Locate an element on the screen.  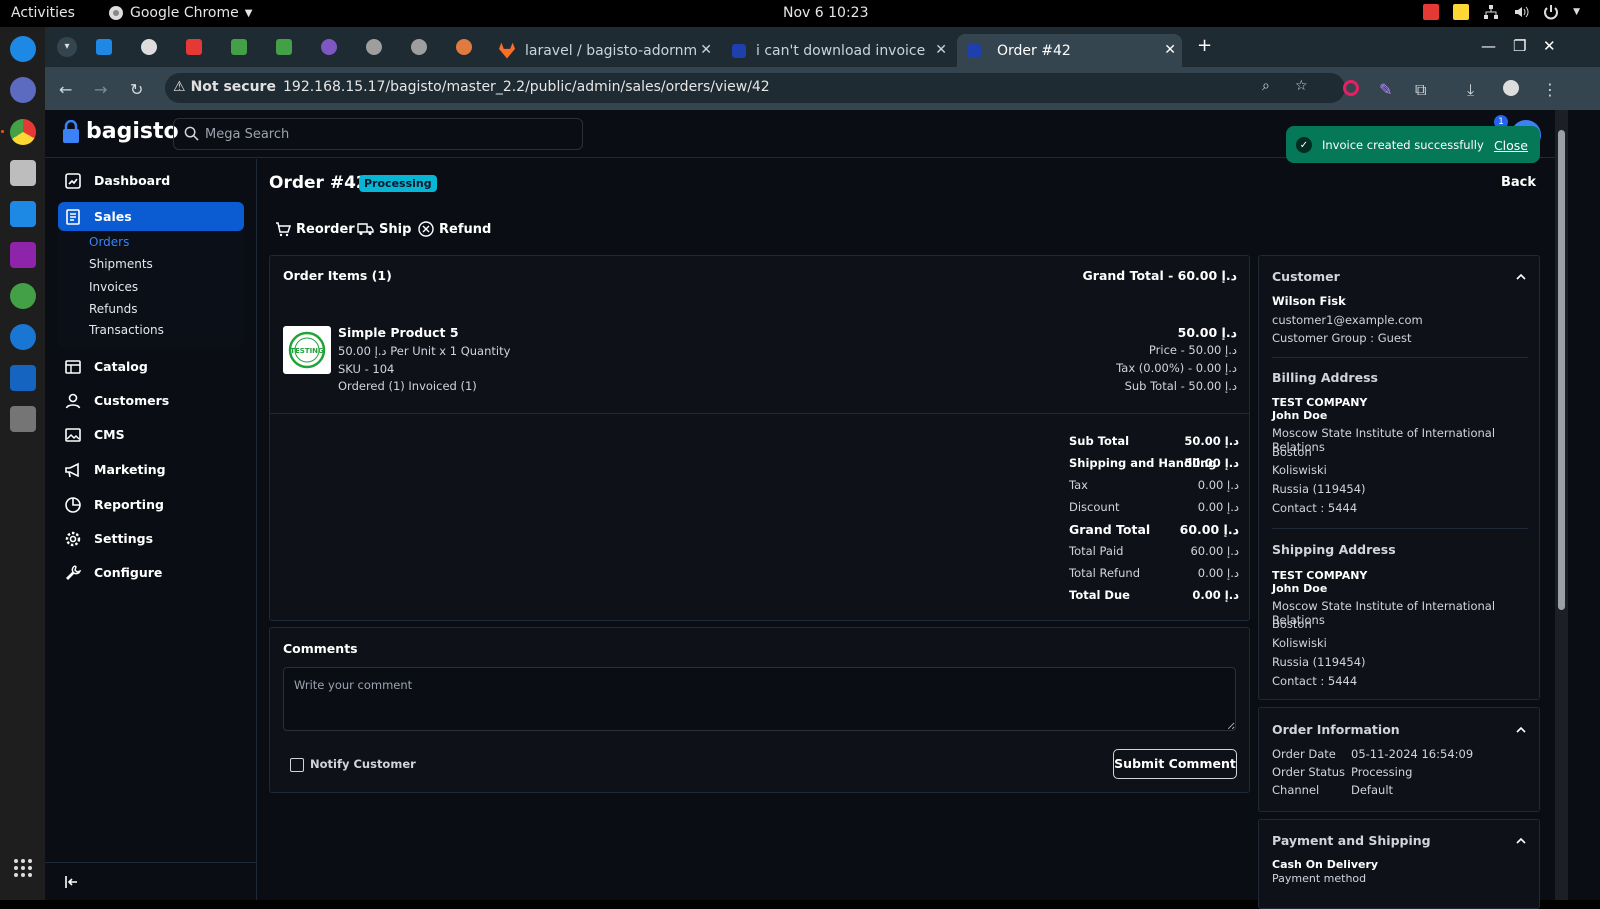
google-chrome-icon is located at coordinates (23, 132).